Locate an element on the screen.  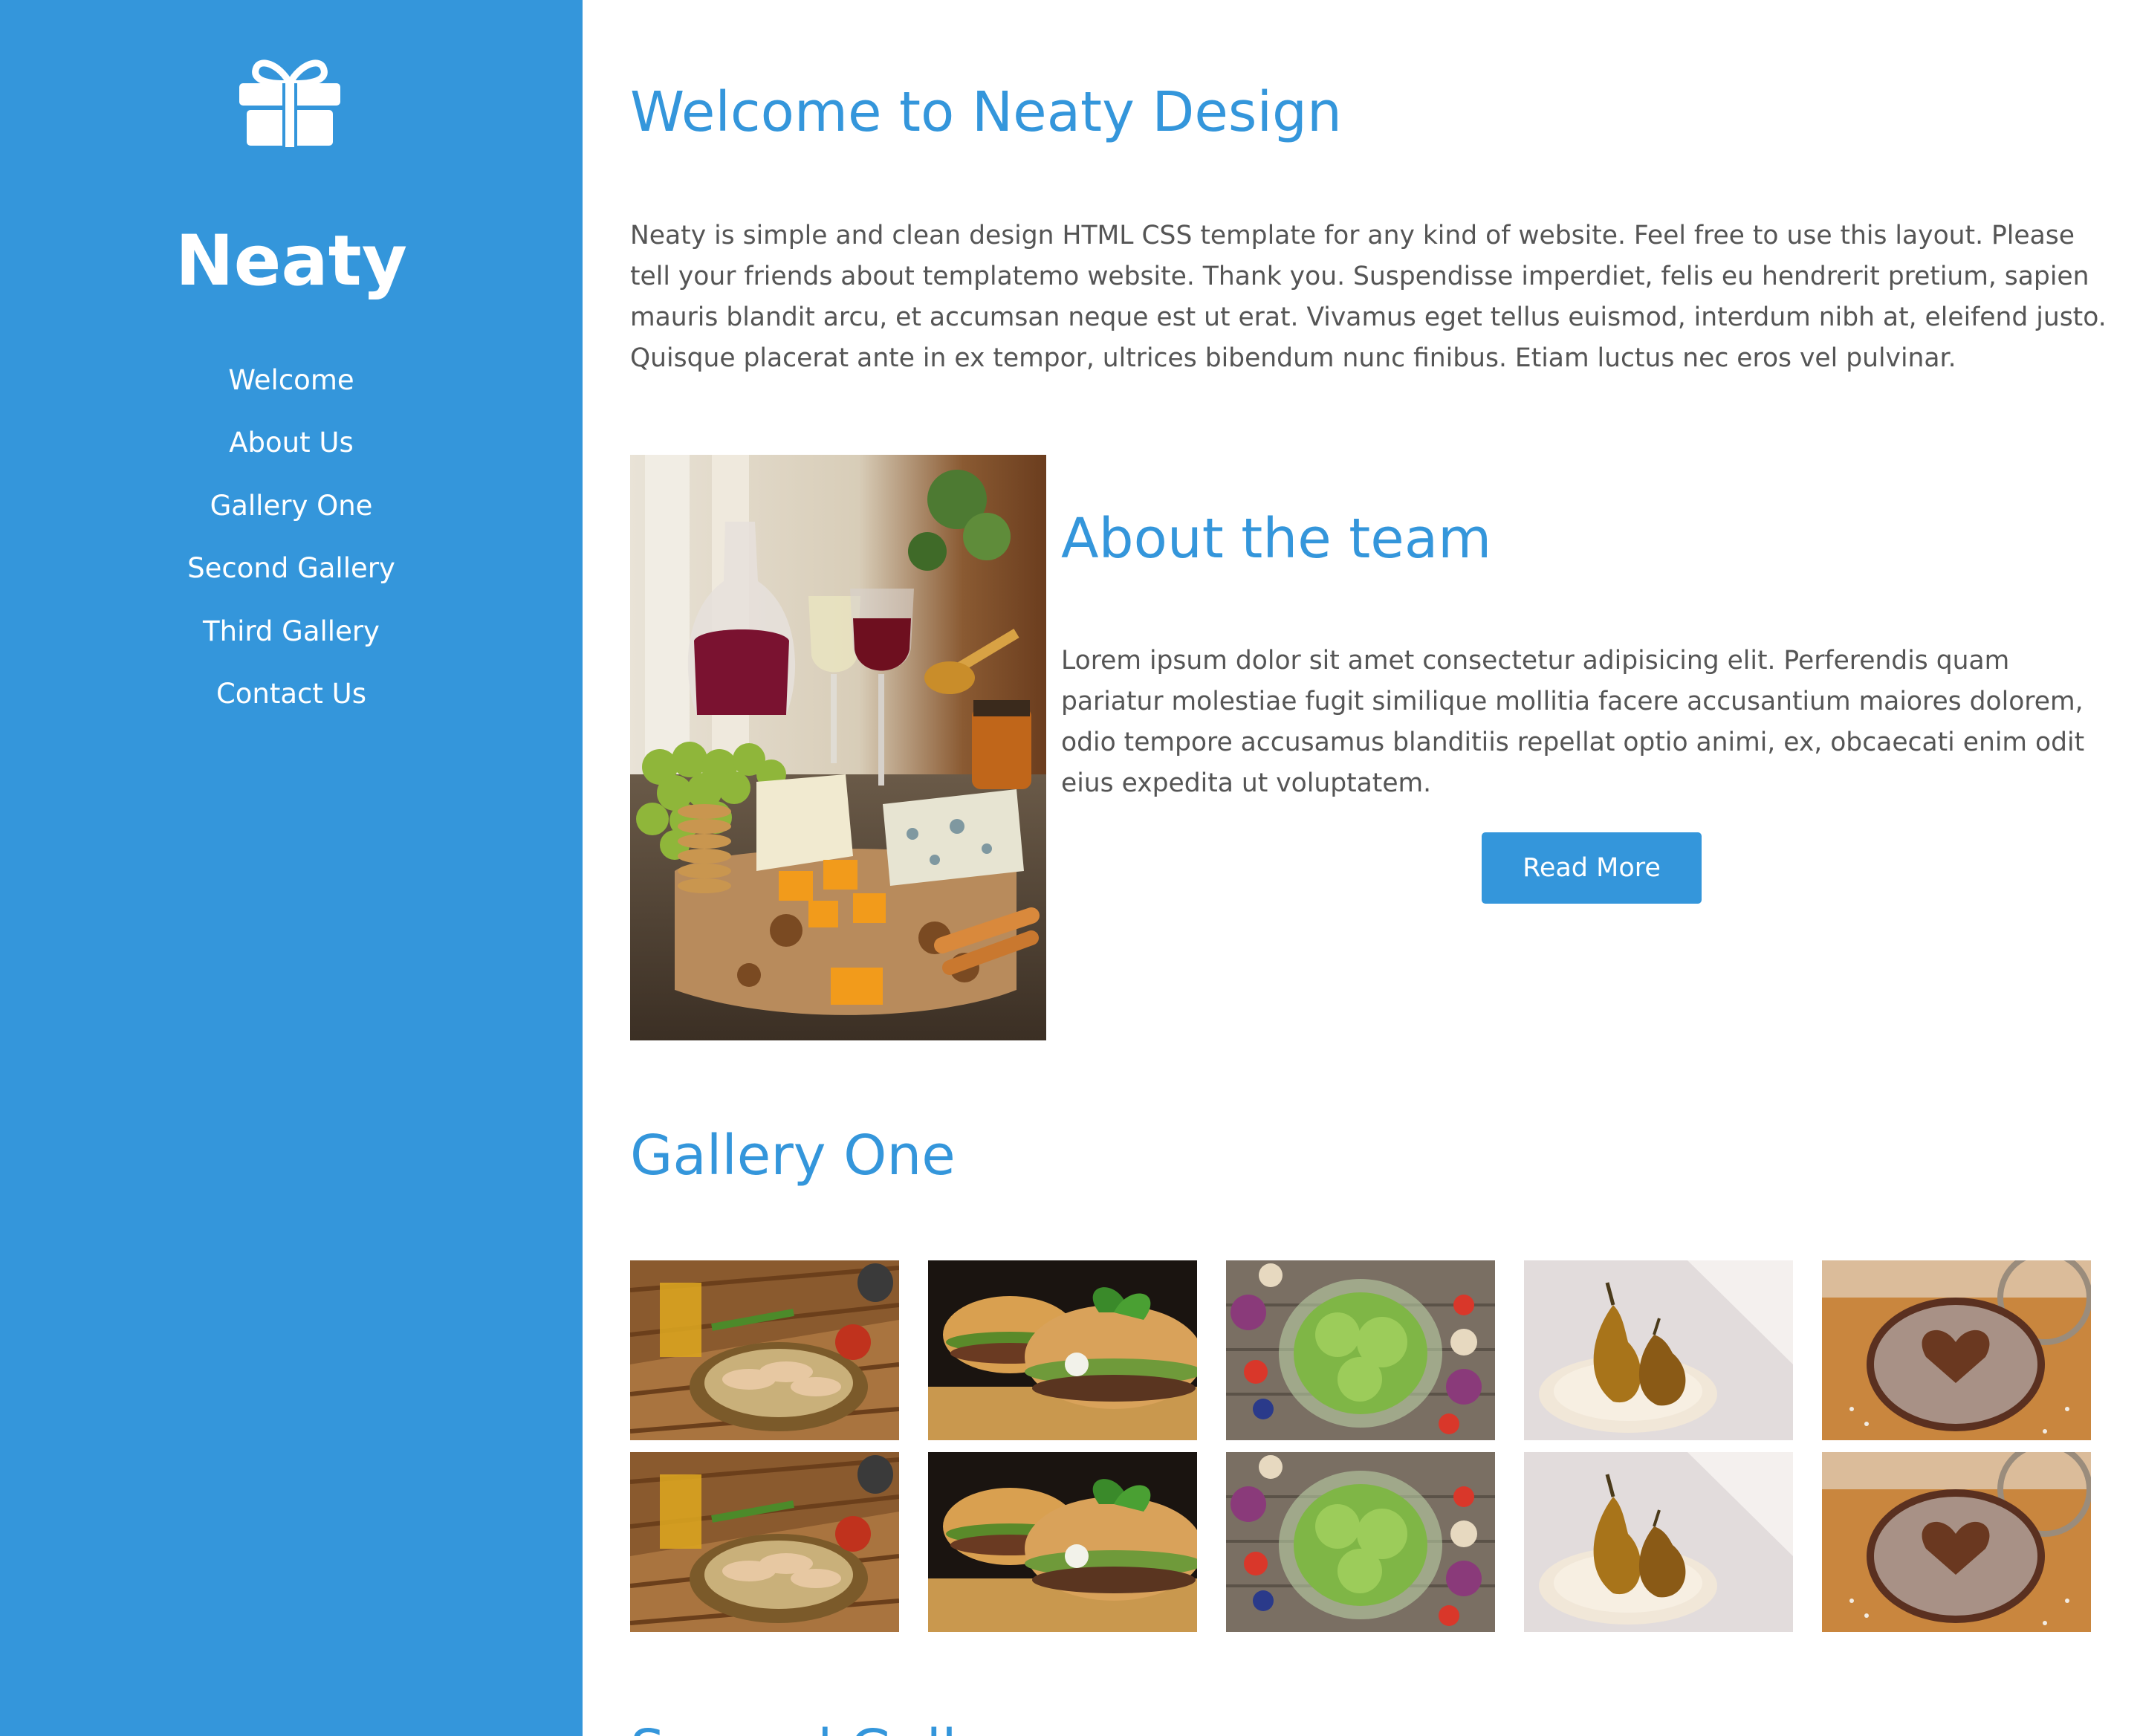
about-image is located at coordinates (838, 747).